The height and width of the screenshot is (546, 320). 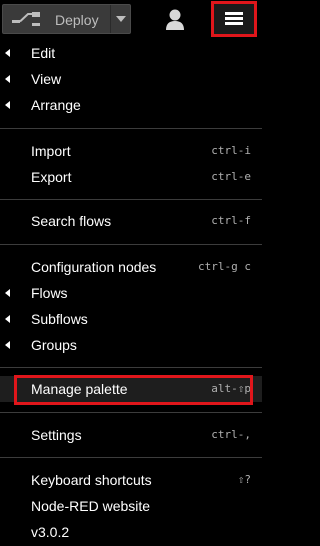 I want to click on menu-item-arrange: Arrange, so click(x=131, y=105).